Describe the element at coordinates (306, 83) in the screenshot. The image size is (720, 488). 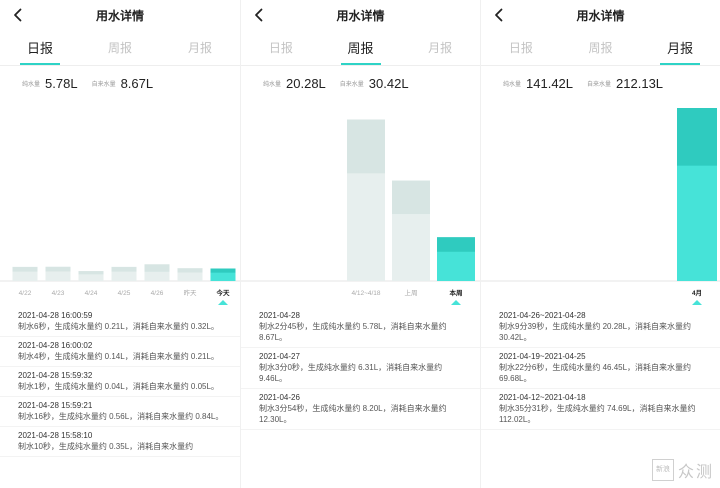
I see `pure-water-value: 20.28L` at that location.